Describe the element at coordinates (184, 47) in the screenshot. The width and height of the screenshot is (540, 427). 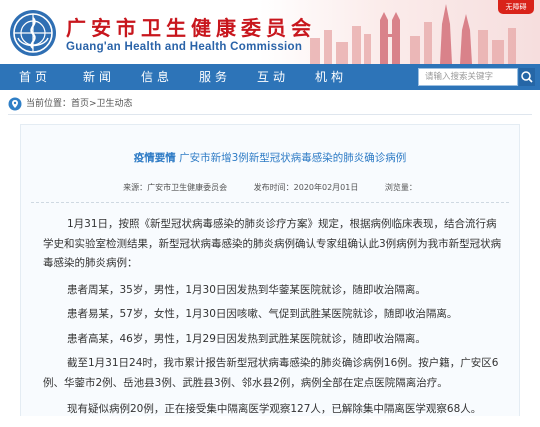
I see `site-subtitle: Guang'an Health and Health Commission` at that location.